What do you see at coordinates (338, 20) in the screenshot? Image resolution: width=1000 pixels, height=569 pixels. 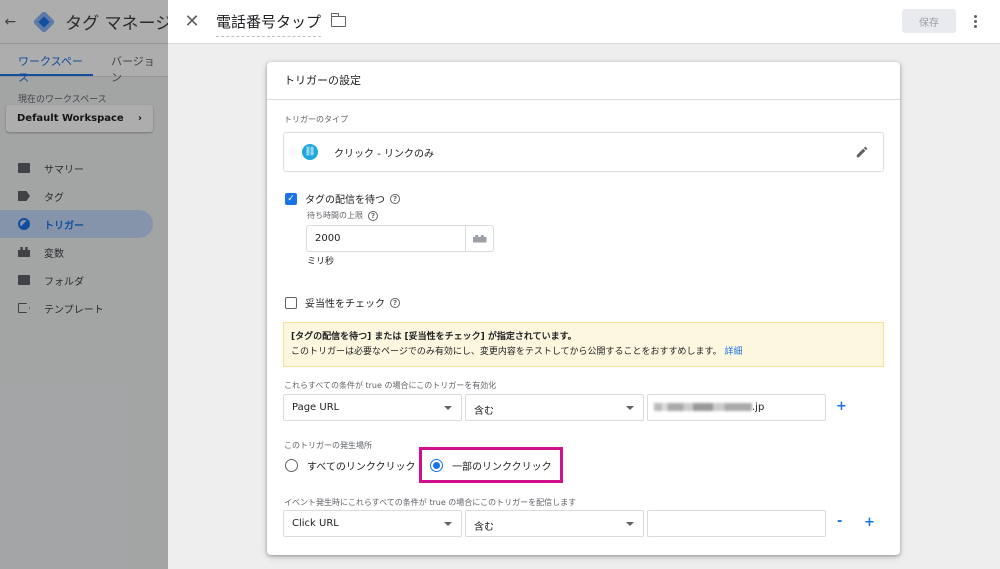 I see `folder-icon` at bounding box center [338, 20].